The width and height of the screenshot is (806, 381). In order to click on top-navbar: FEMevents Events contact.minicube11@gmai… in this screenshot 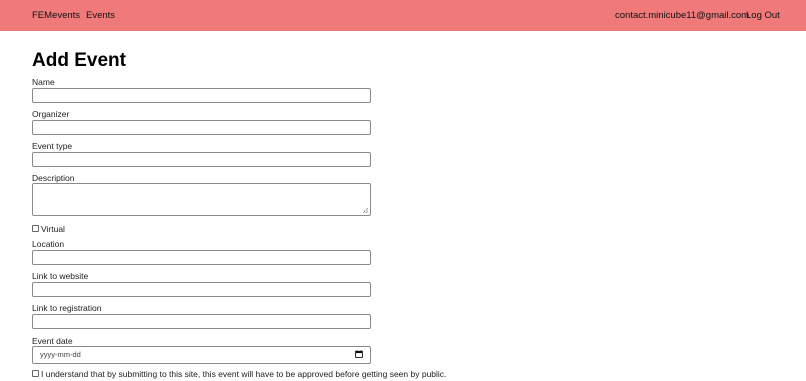, I will do `click(403, 15)`.